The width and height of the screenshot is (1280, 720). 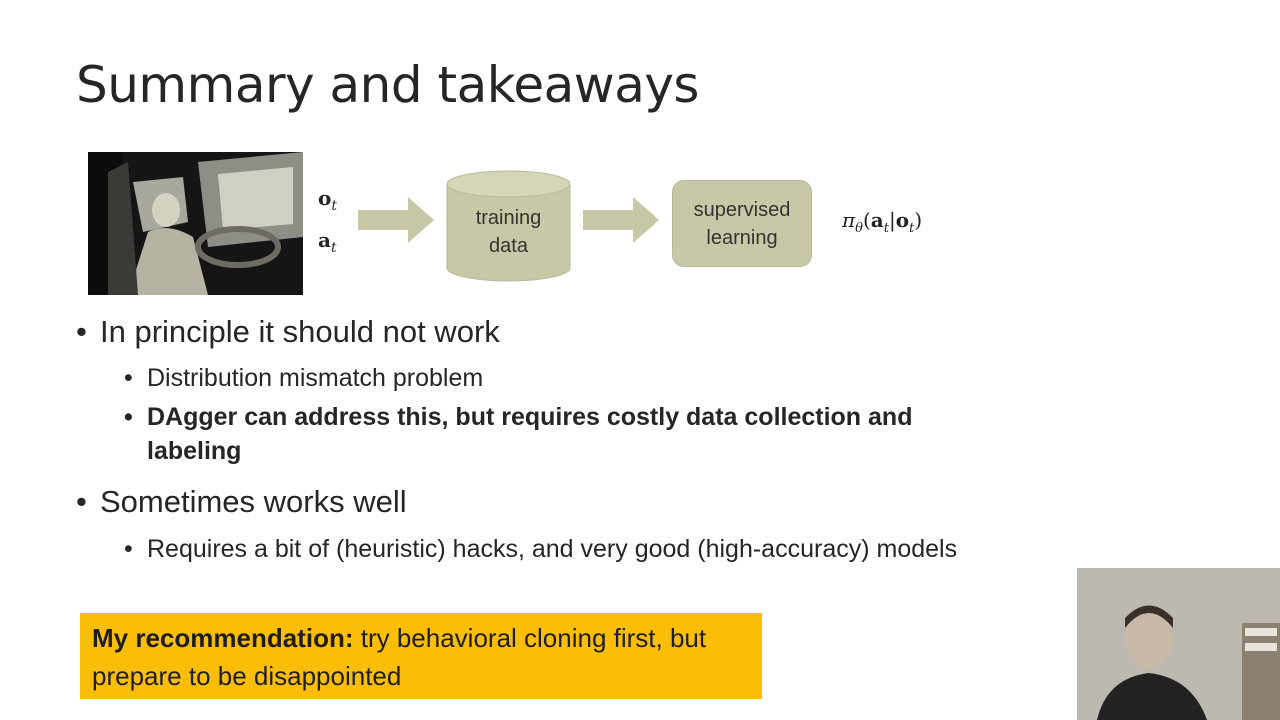 I want to click on policy-pi: π, so click(x=849, y=220).